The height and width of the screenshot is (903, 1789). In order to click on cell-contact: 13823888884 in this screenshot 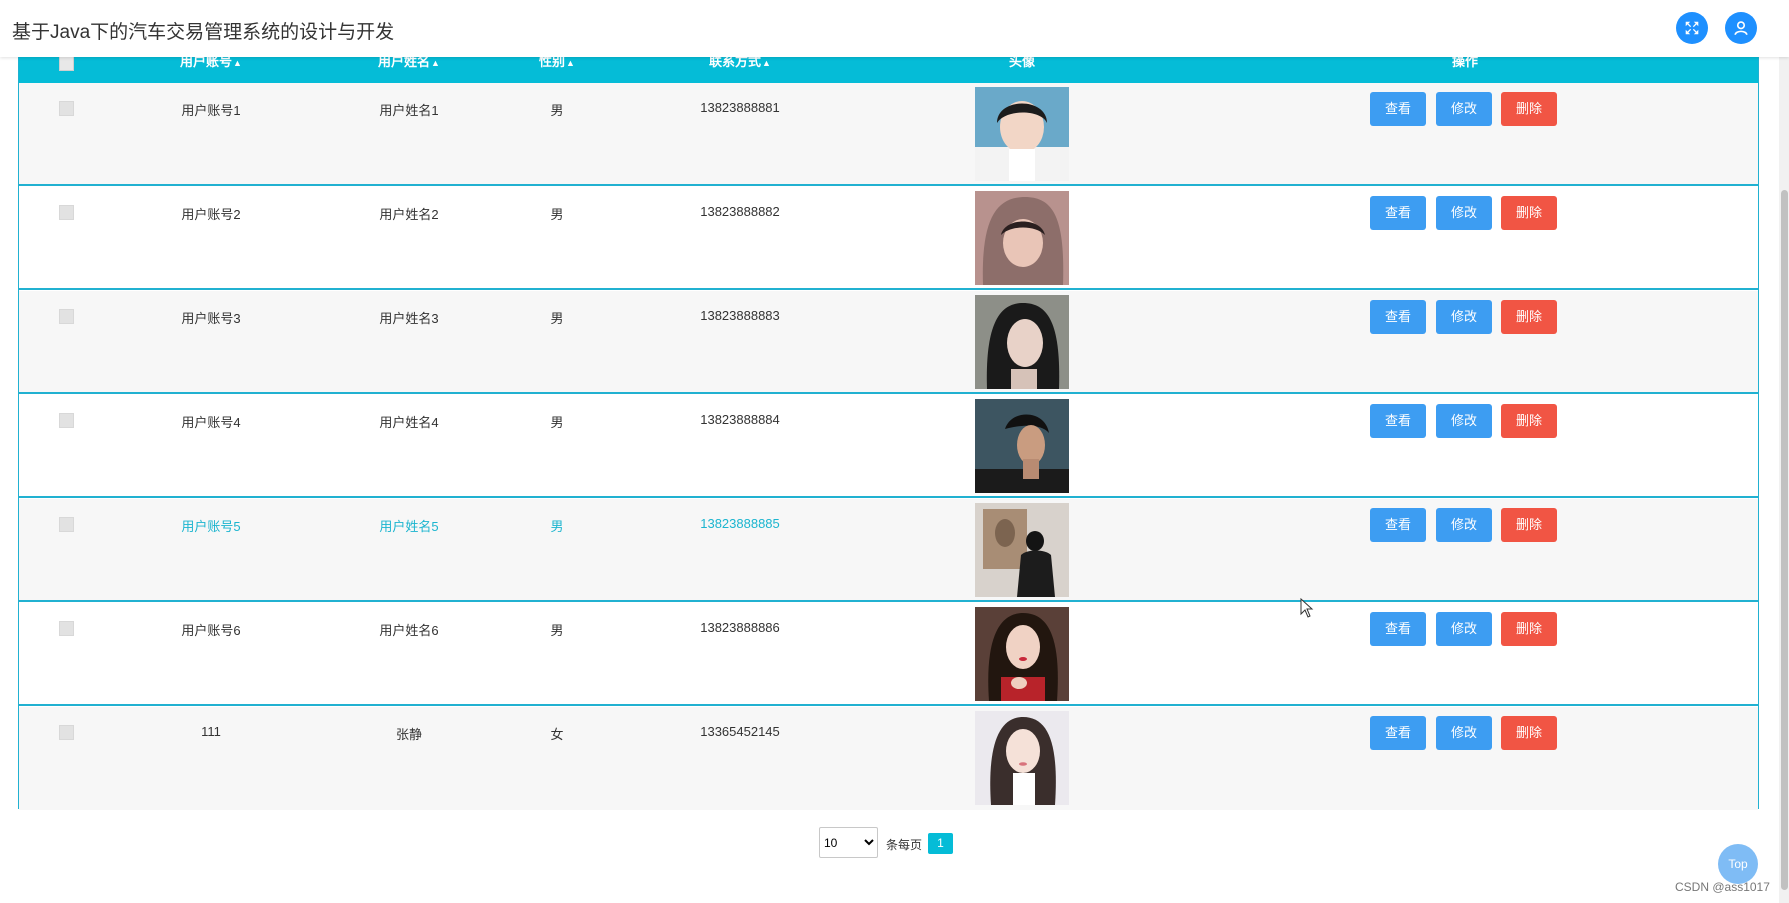, I will do `click(740, 419)`.